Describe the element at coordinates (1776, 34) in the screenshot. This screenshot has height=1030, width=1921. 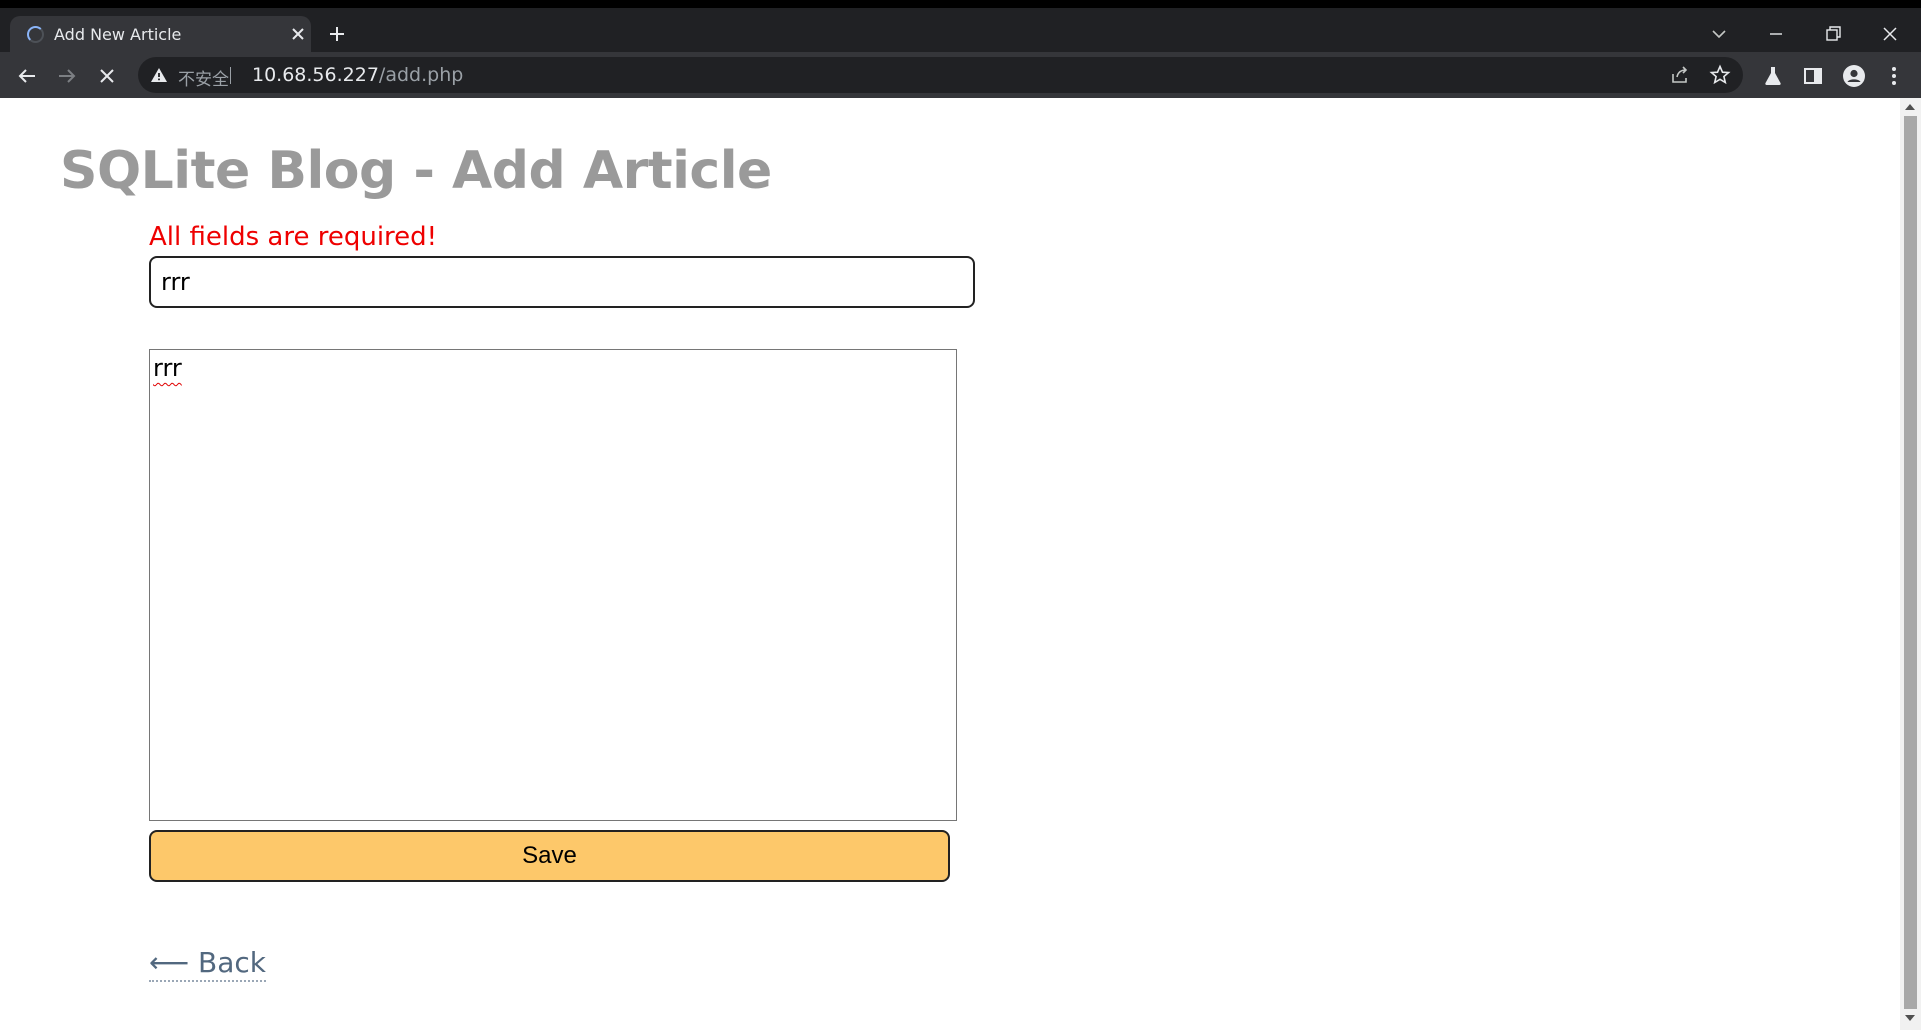
I see `minimize-icon` at that location.